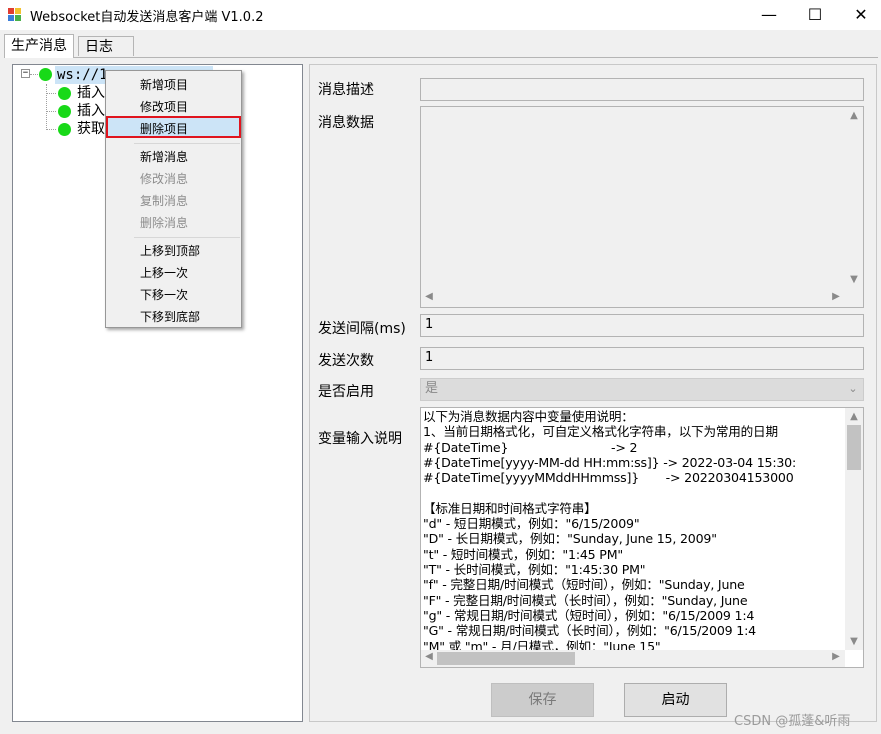  Describe the element at coordinates (346, 90) in the screenshot. I see `desc-label: 消息描述` at that location.